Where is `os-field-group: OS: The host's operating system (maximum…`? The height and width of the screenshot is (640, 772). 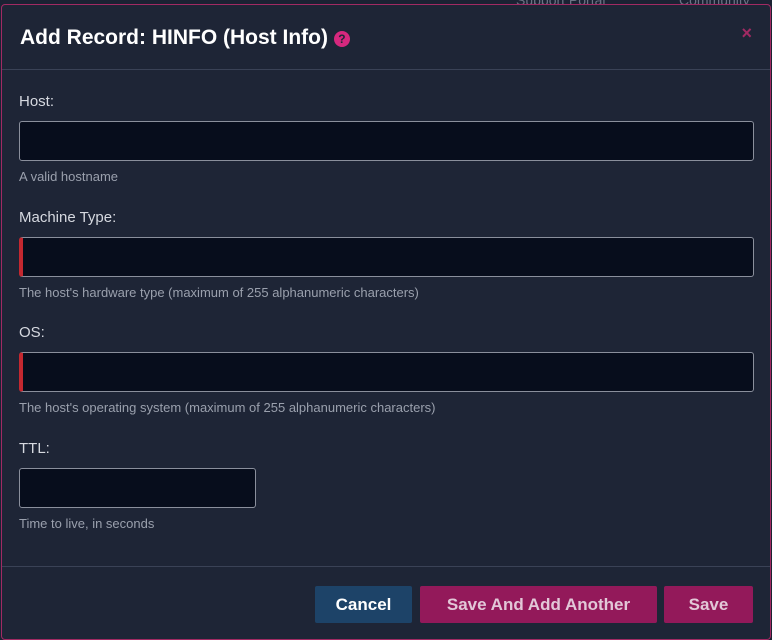 os-field-group: OS: The host's operating system (maximum… is located at coordinates (386, 369).